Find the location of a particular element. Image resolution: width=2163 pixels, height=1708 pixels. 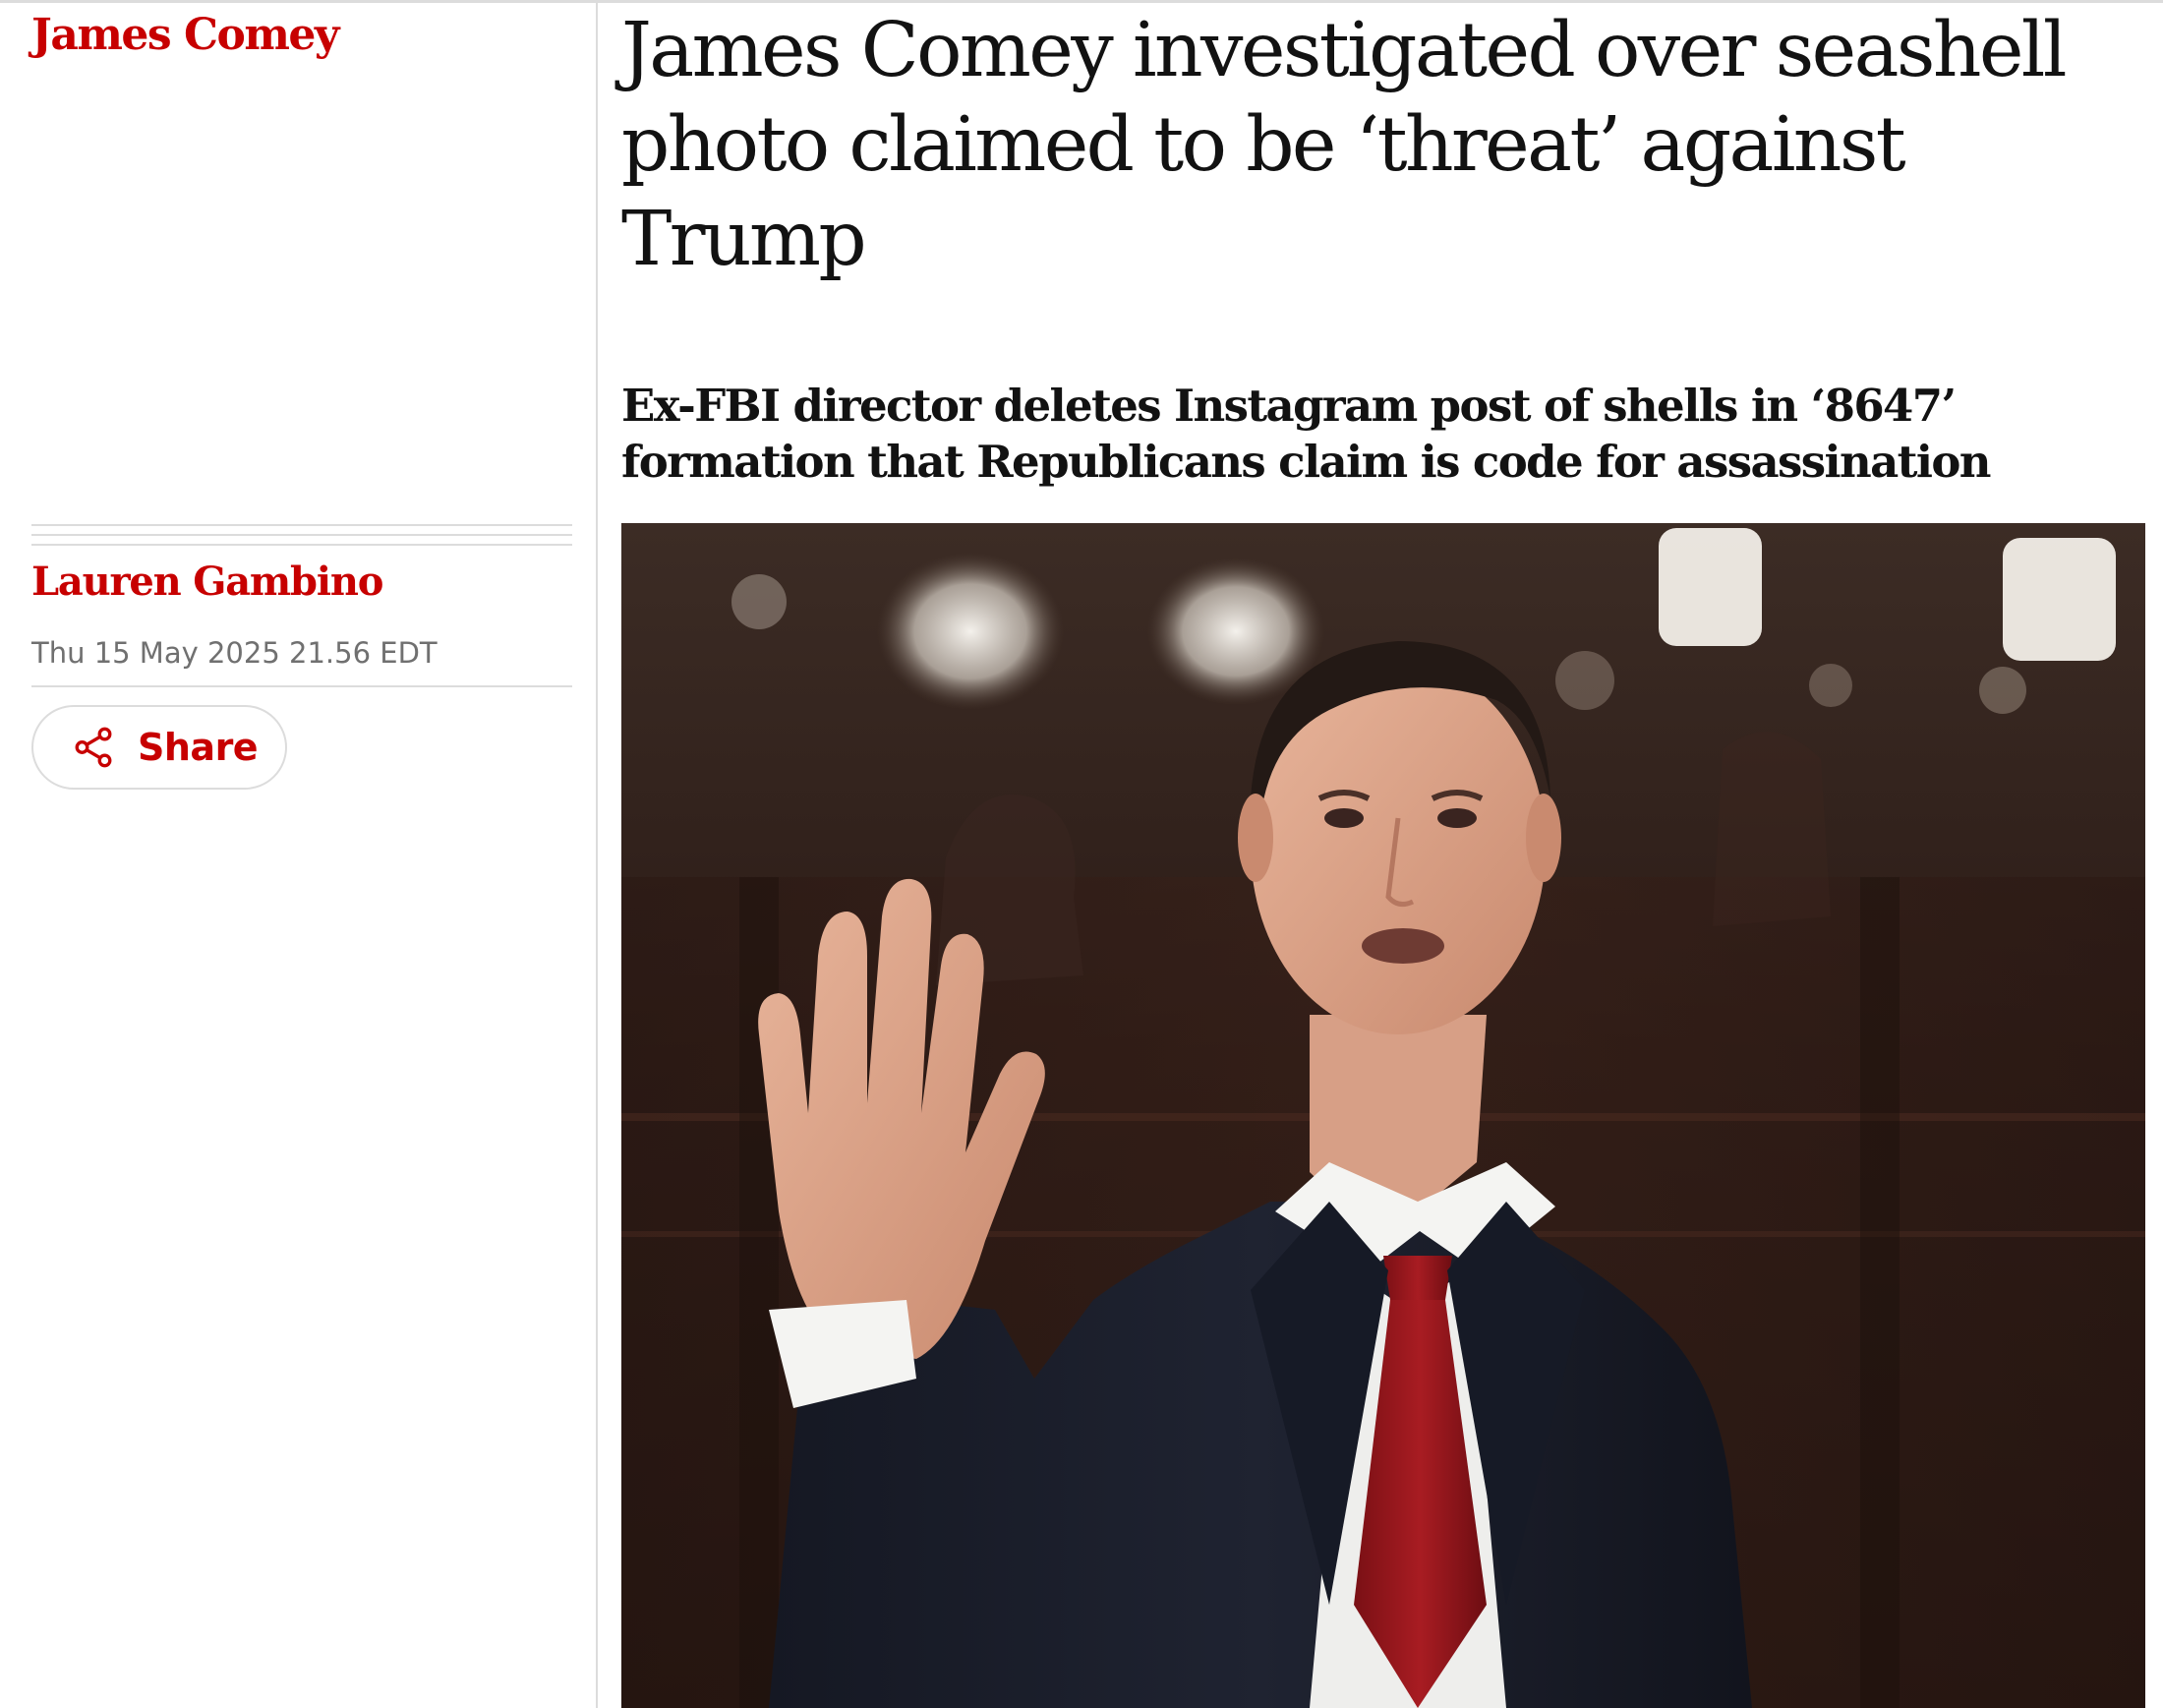

publish-date: Thu 15 May 2025 21.56 EDT is located at coordinates (235, 653).